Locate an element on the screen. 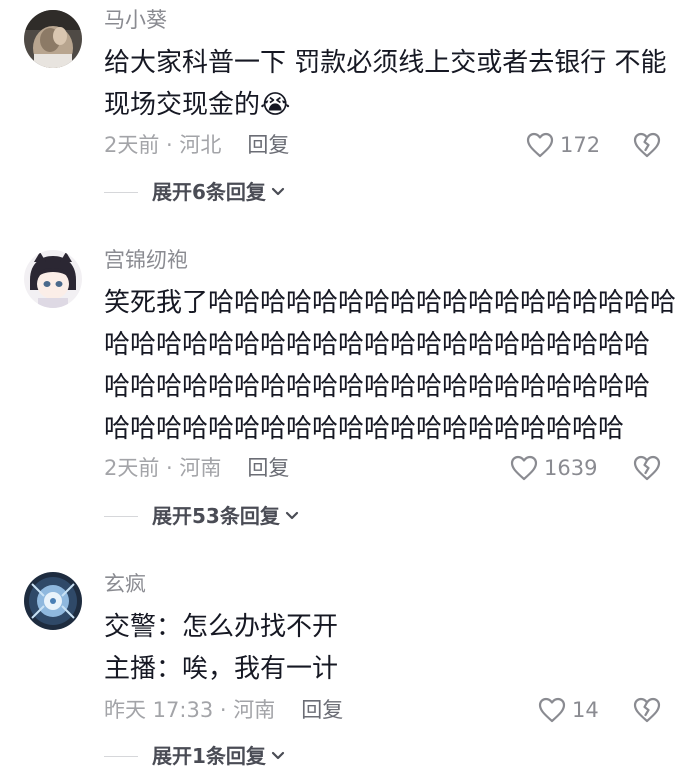 The image size is (690, 782). comment-text: 给大家科普一下 罚款必须线上交或者去银行 不能 现场交现金的😭 is located at coordinates (385, 84).